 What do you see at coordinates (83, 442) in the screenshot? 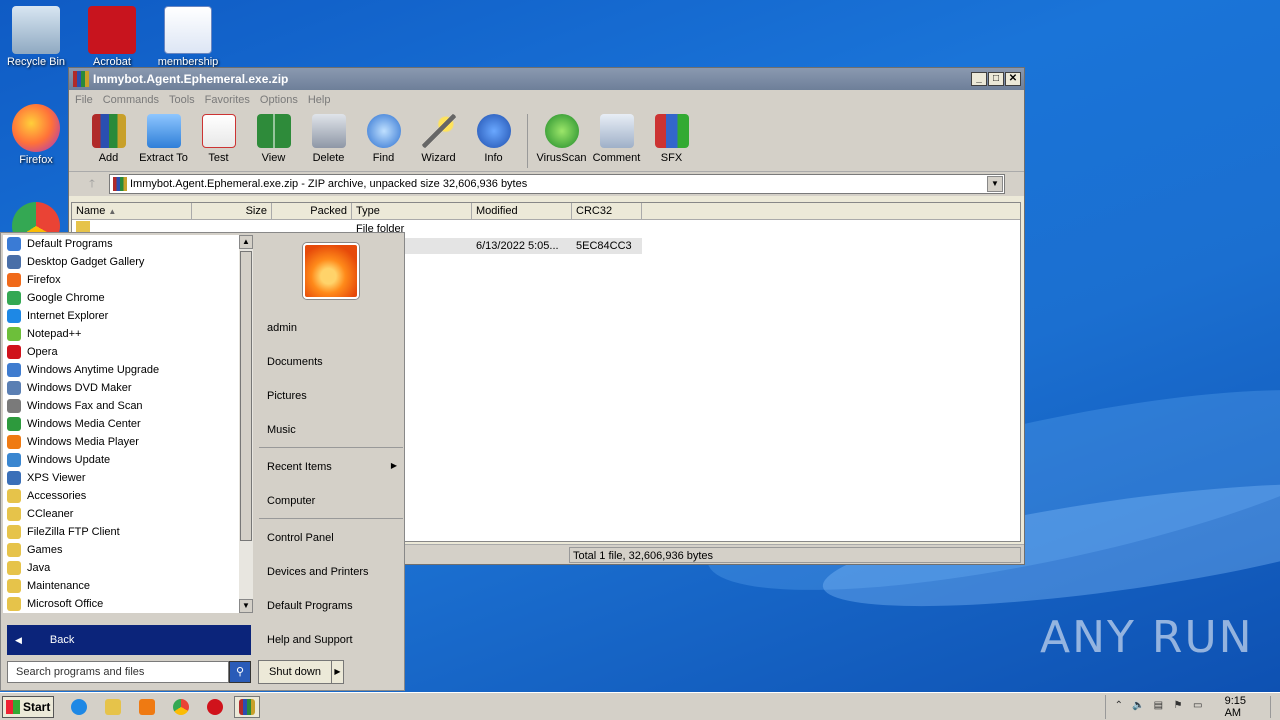
I see `program-label: Windows Media Player` at bounding box center [83, 442].